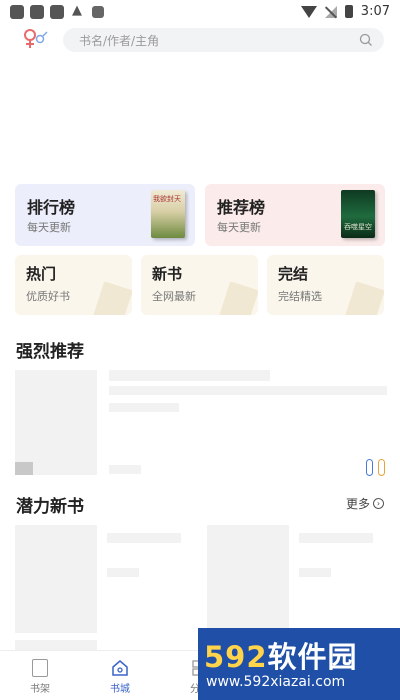 Image resolution: width=400 pixels, height=700 pixels. I want to click on more-label: 更多, so click(357, 504).